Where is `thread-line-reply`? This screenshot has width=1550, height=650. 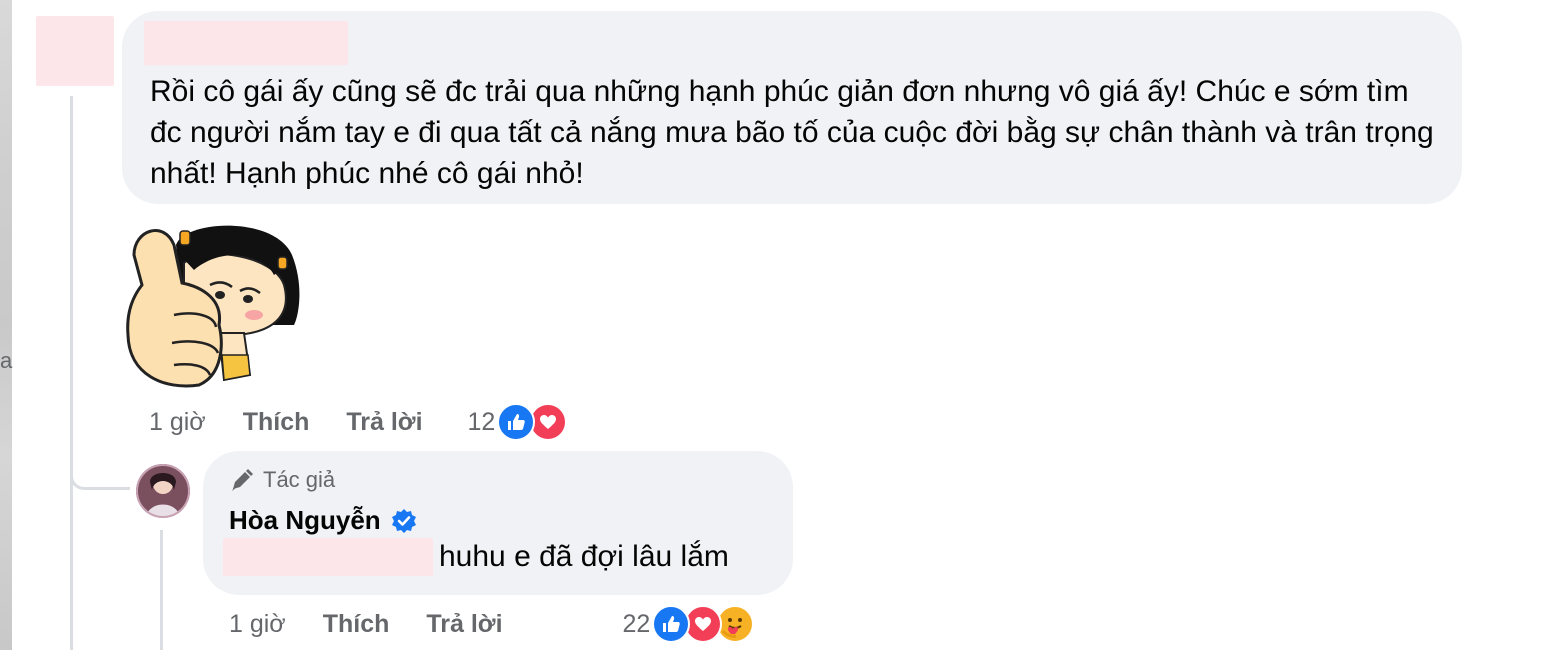 thread-line-reply is located at coordinates (161, 590).